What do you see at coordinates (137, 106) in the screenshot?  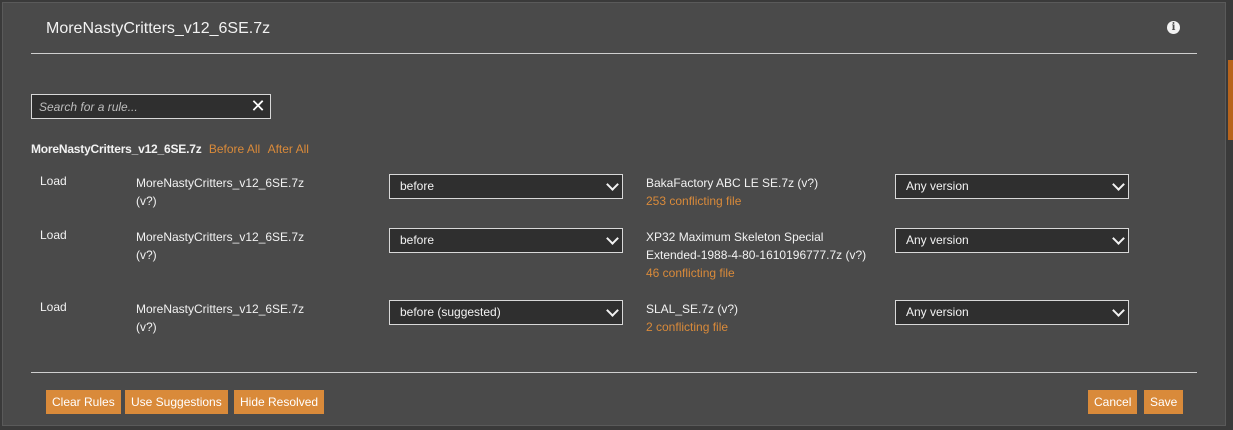 I see `search-input` at bounding box center [137, 106].